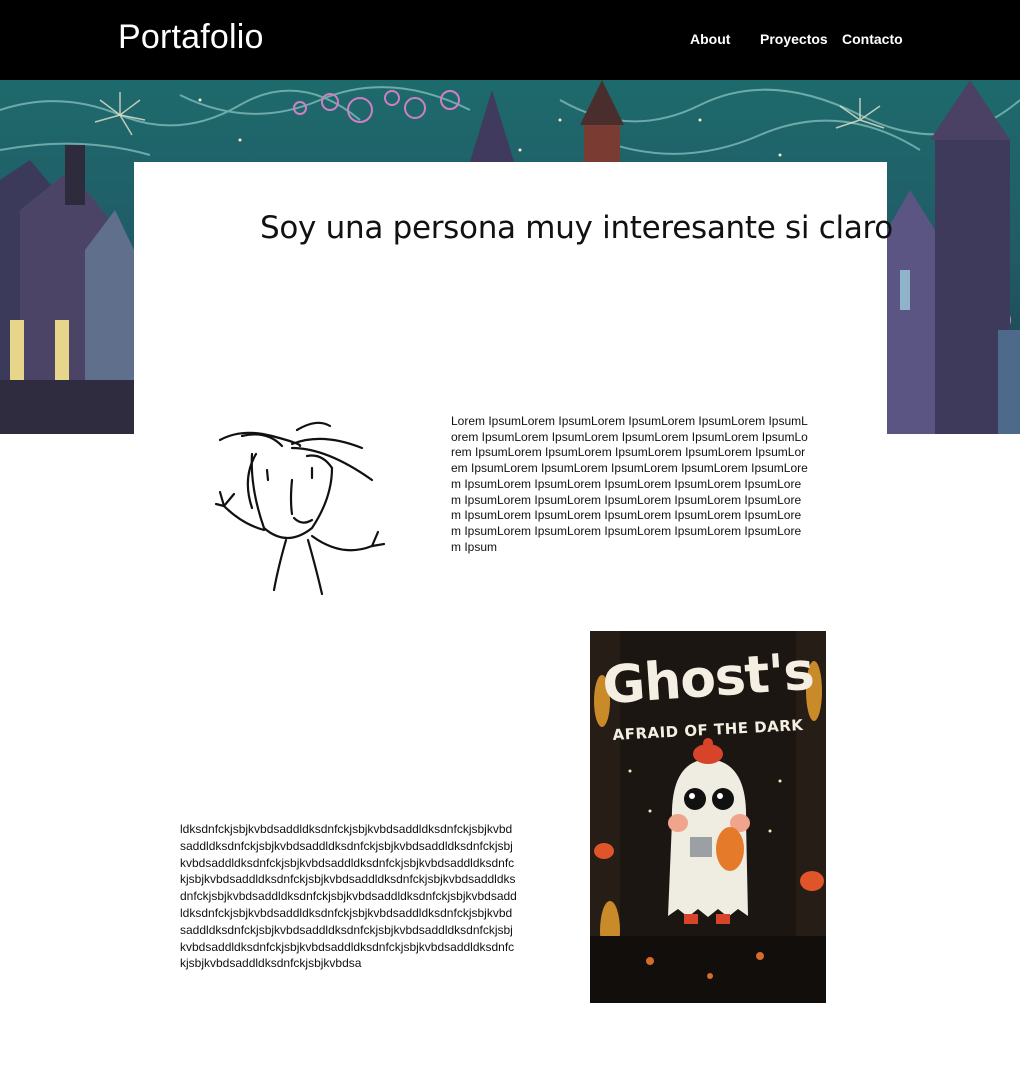 The height and width of the screenshot is (1078, 1020). Describe the element at coordinates (794, 39) in the screenshot. I see `nav-proyectos: Proyectos` at that location.